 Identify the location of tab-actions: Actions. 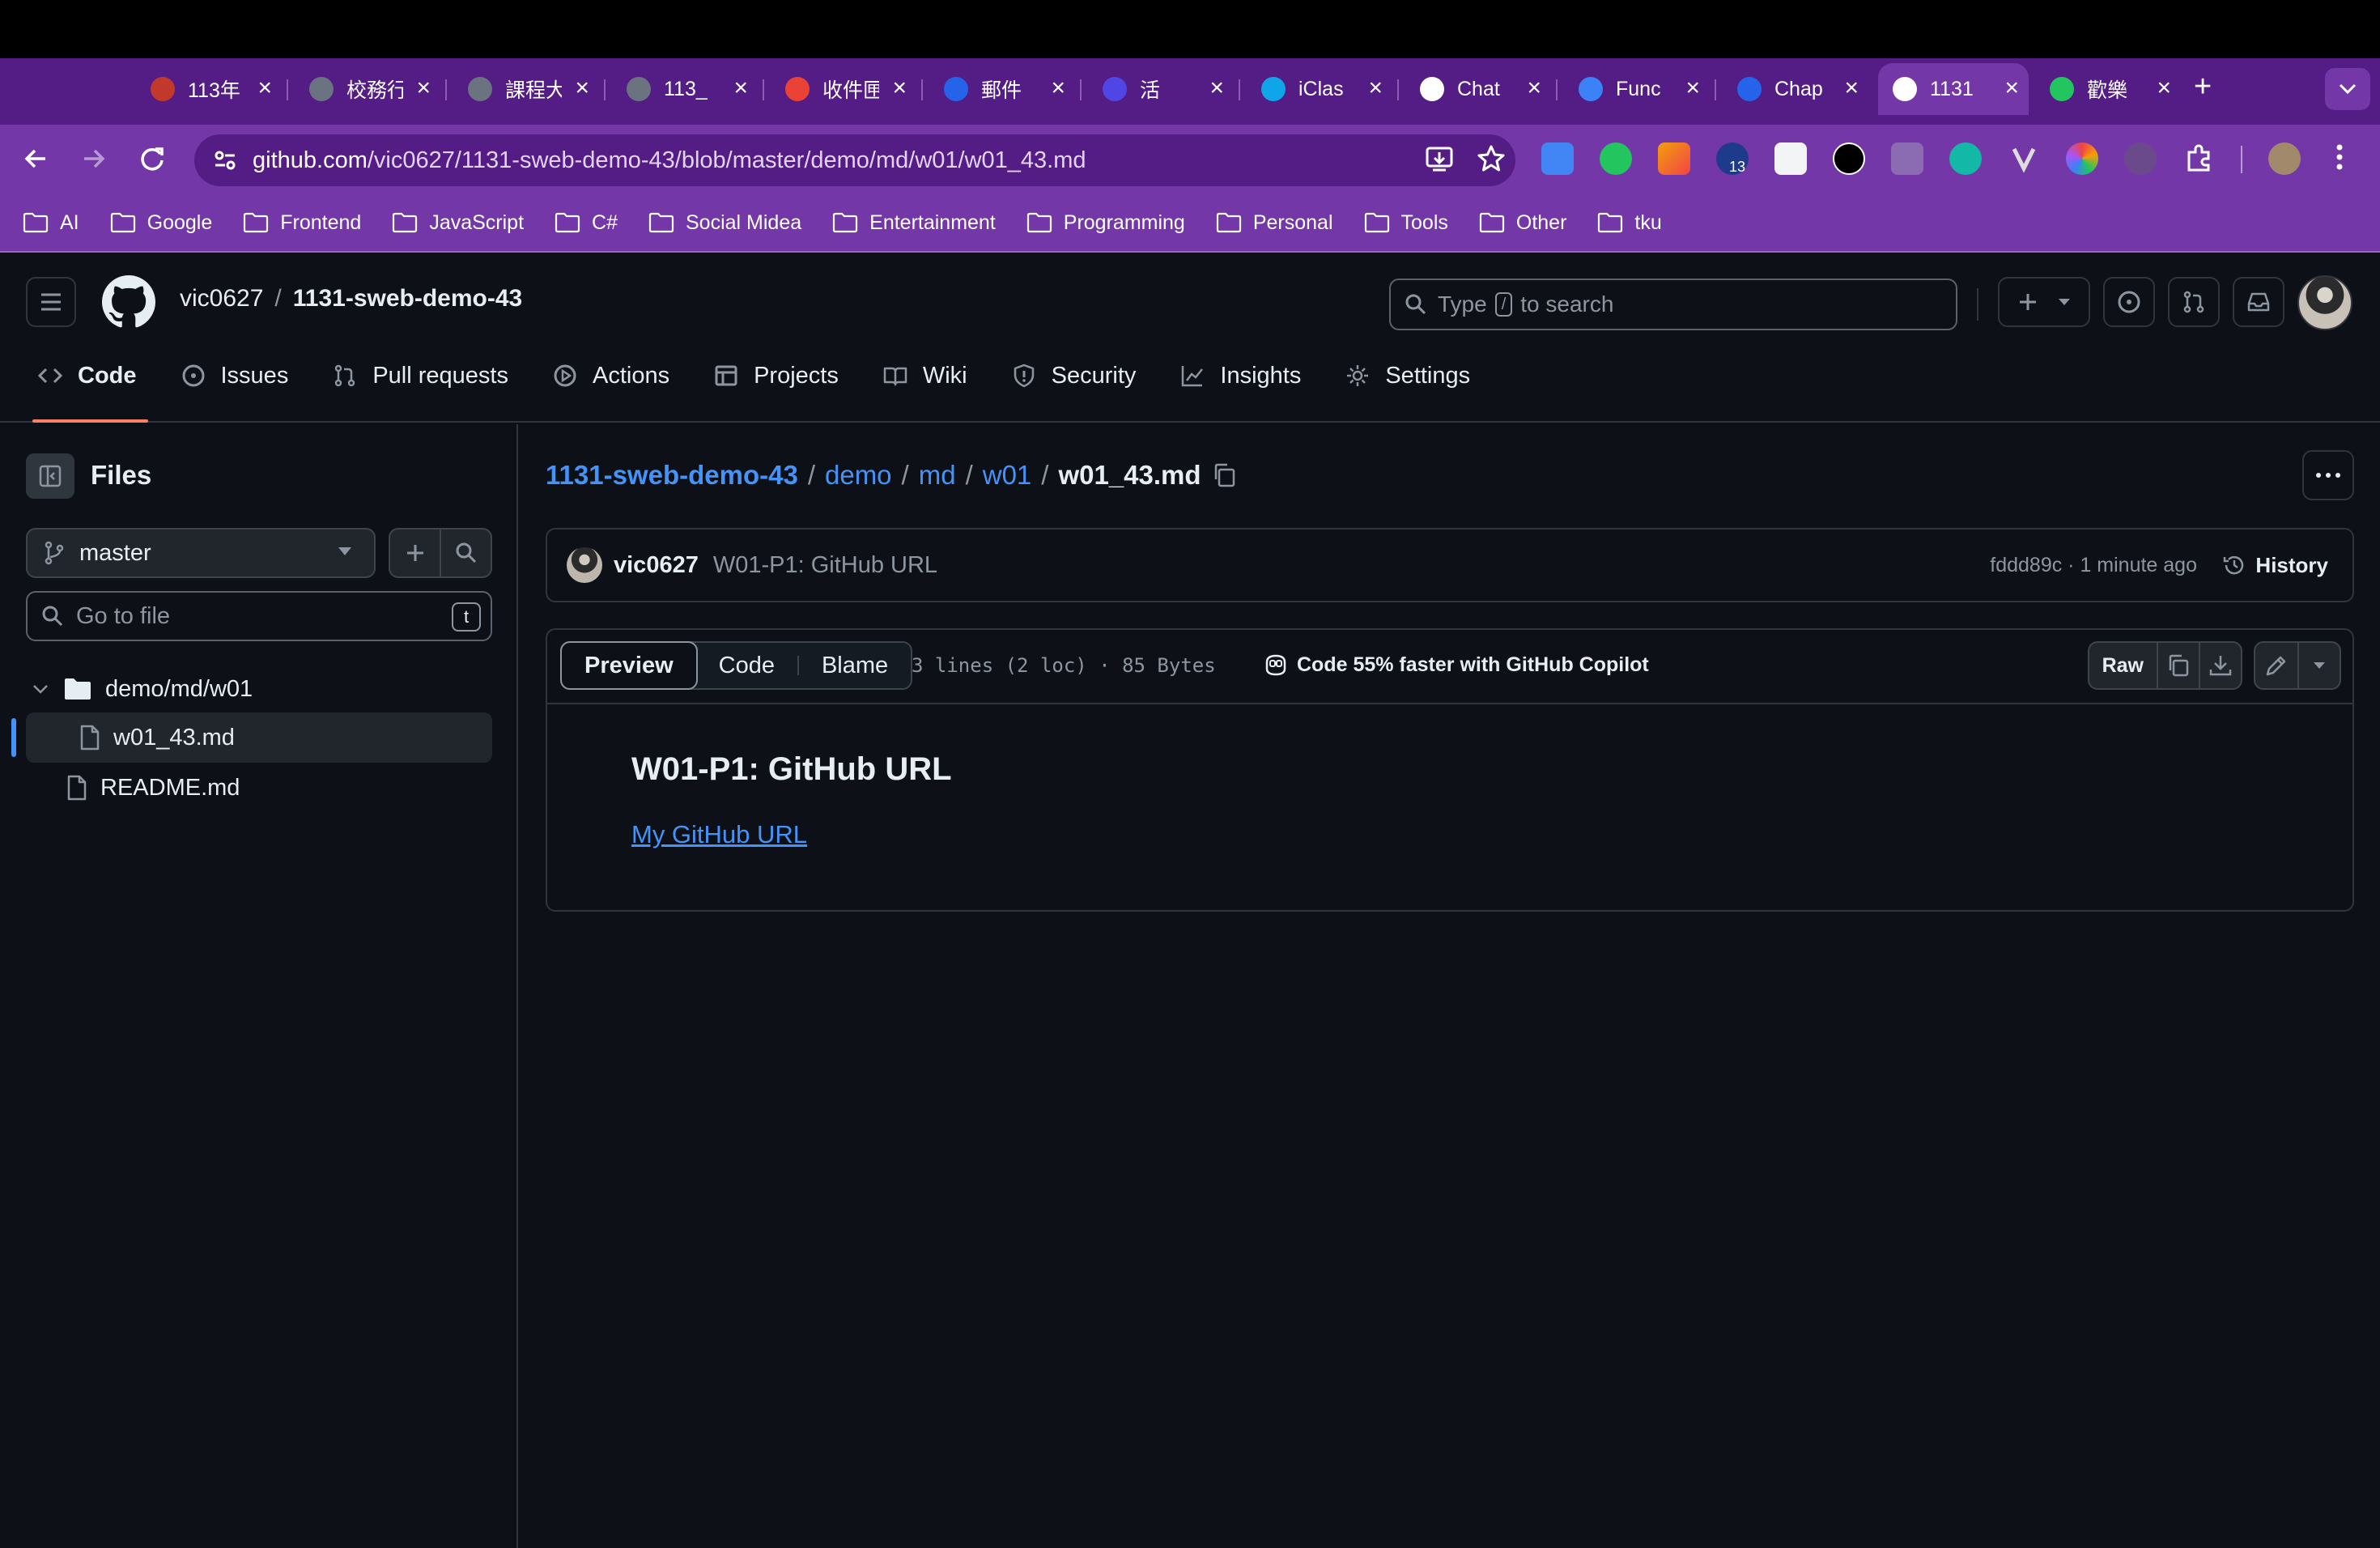
(610, 376).